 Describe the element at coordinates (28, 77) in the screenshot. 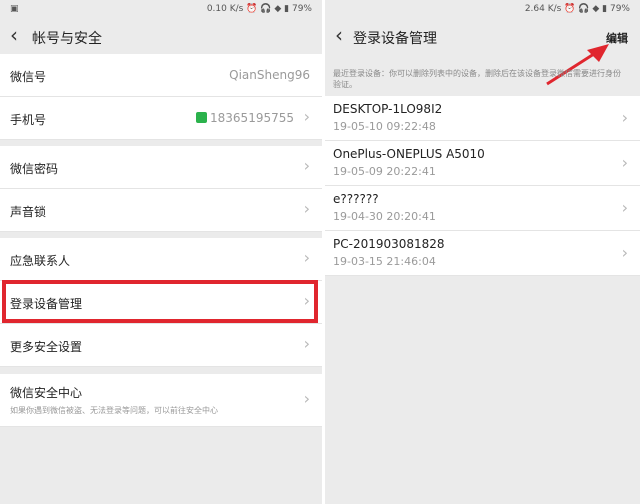

I see `row-label: 微信号` at that location.